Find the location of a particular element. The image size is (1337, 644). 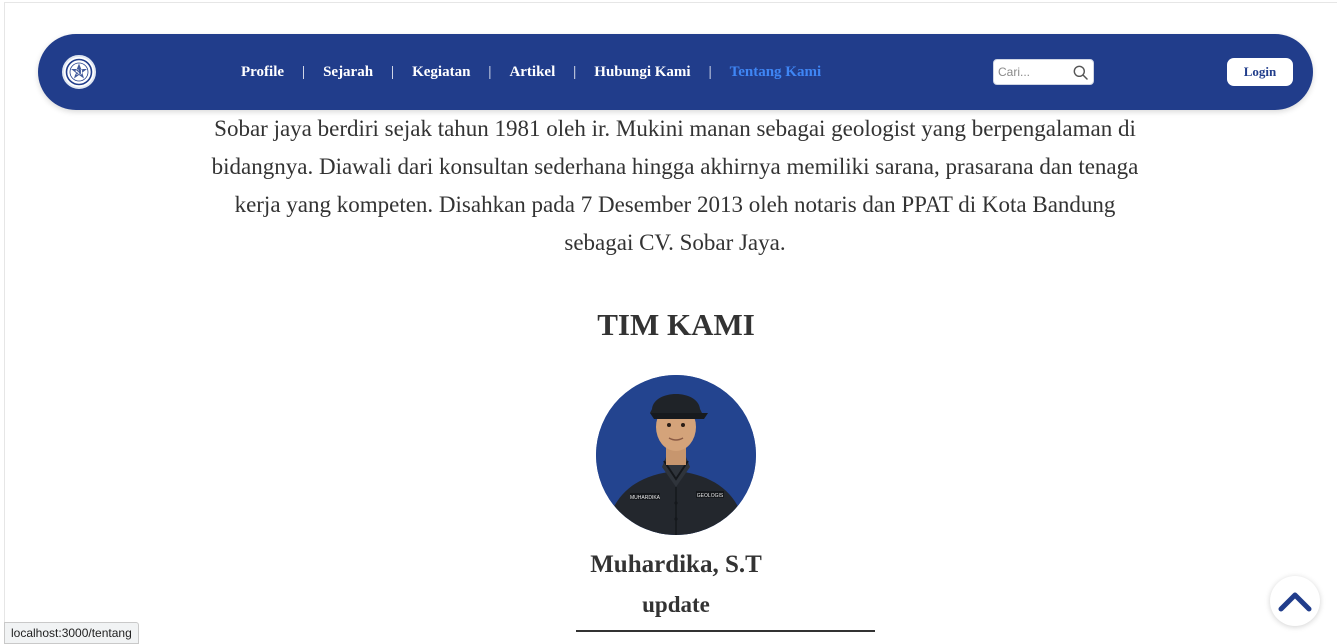

team-section-title: TIM KAMI is located at coordinates (676, 324).